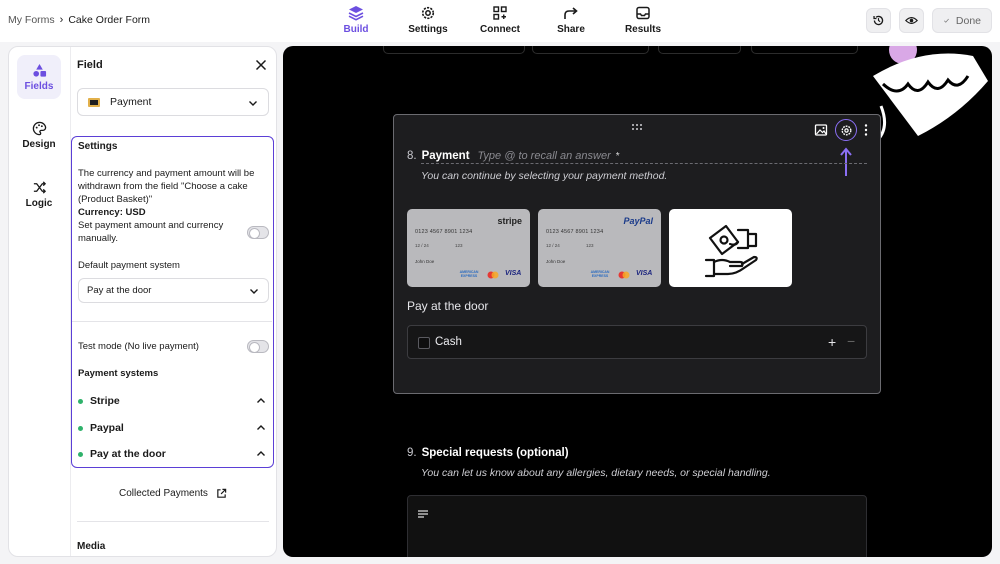 Image resolution: width=1000 pixels, height=564 pixels. I want to click on cash-hand-icon, so click(731, 251).